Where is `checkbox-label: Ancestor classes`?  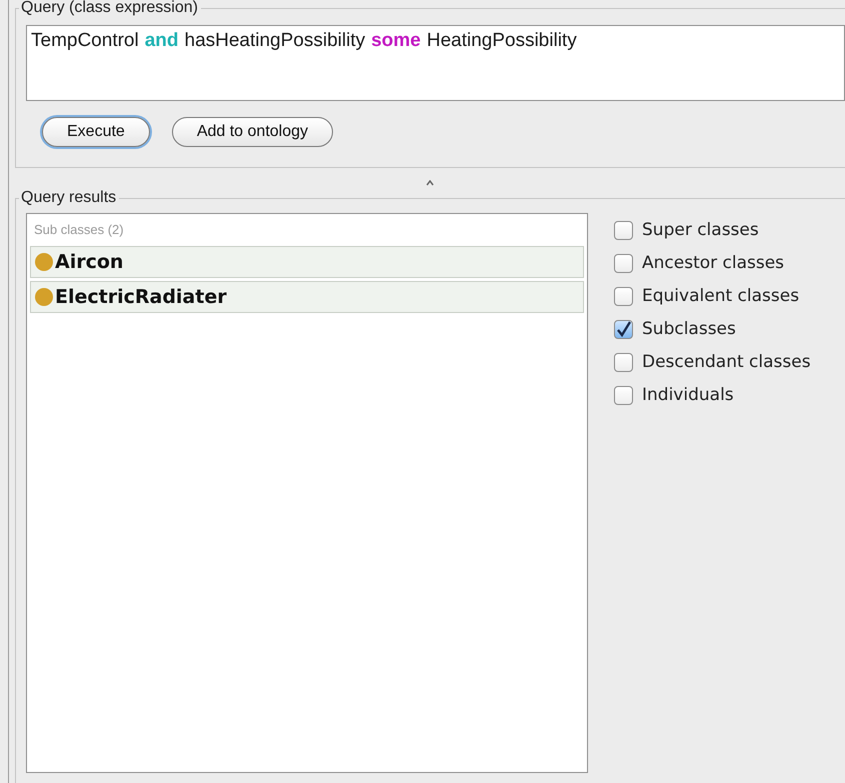 checkbox-label: Ancestor classes is located at coordinates (713, 263).